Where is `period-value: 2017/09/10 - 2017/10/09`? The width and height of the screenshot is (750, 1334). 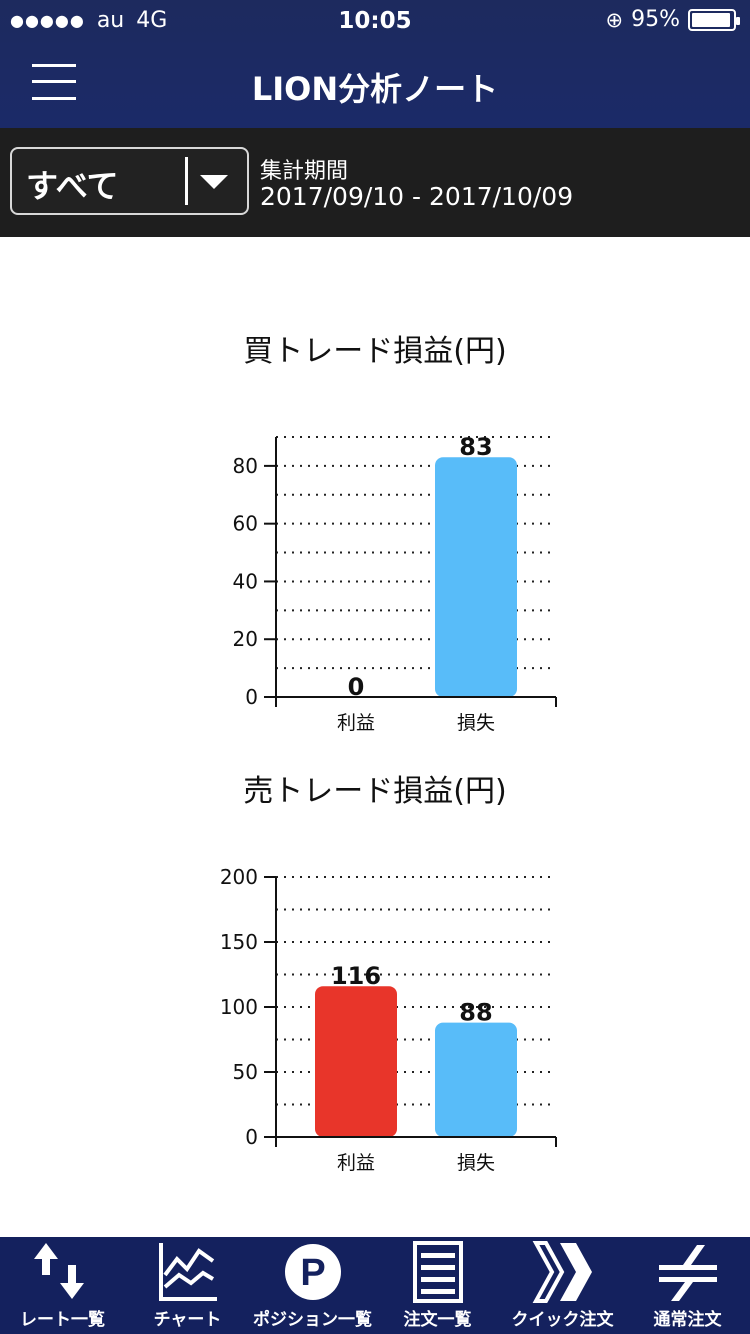
period-value: 2017/09/10 - 2017/10/09 is located at coordinates (417, 196).